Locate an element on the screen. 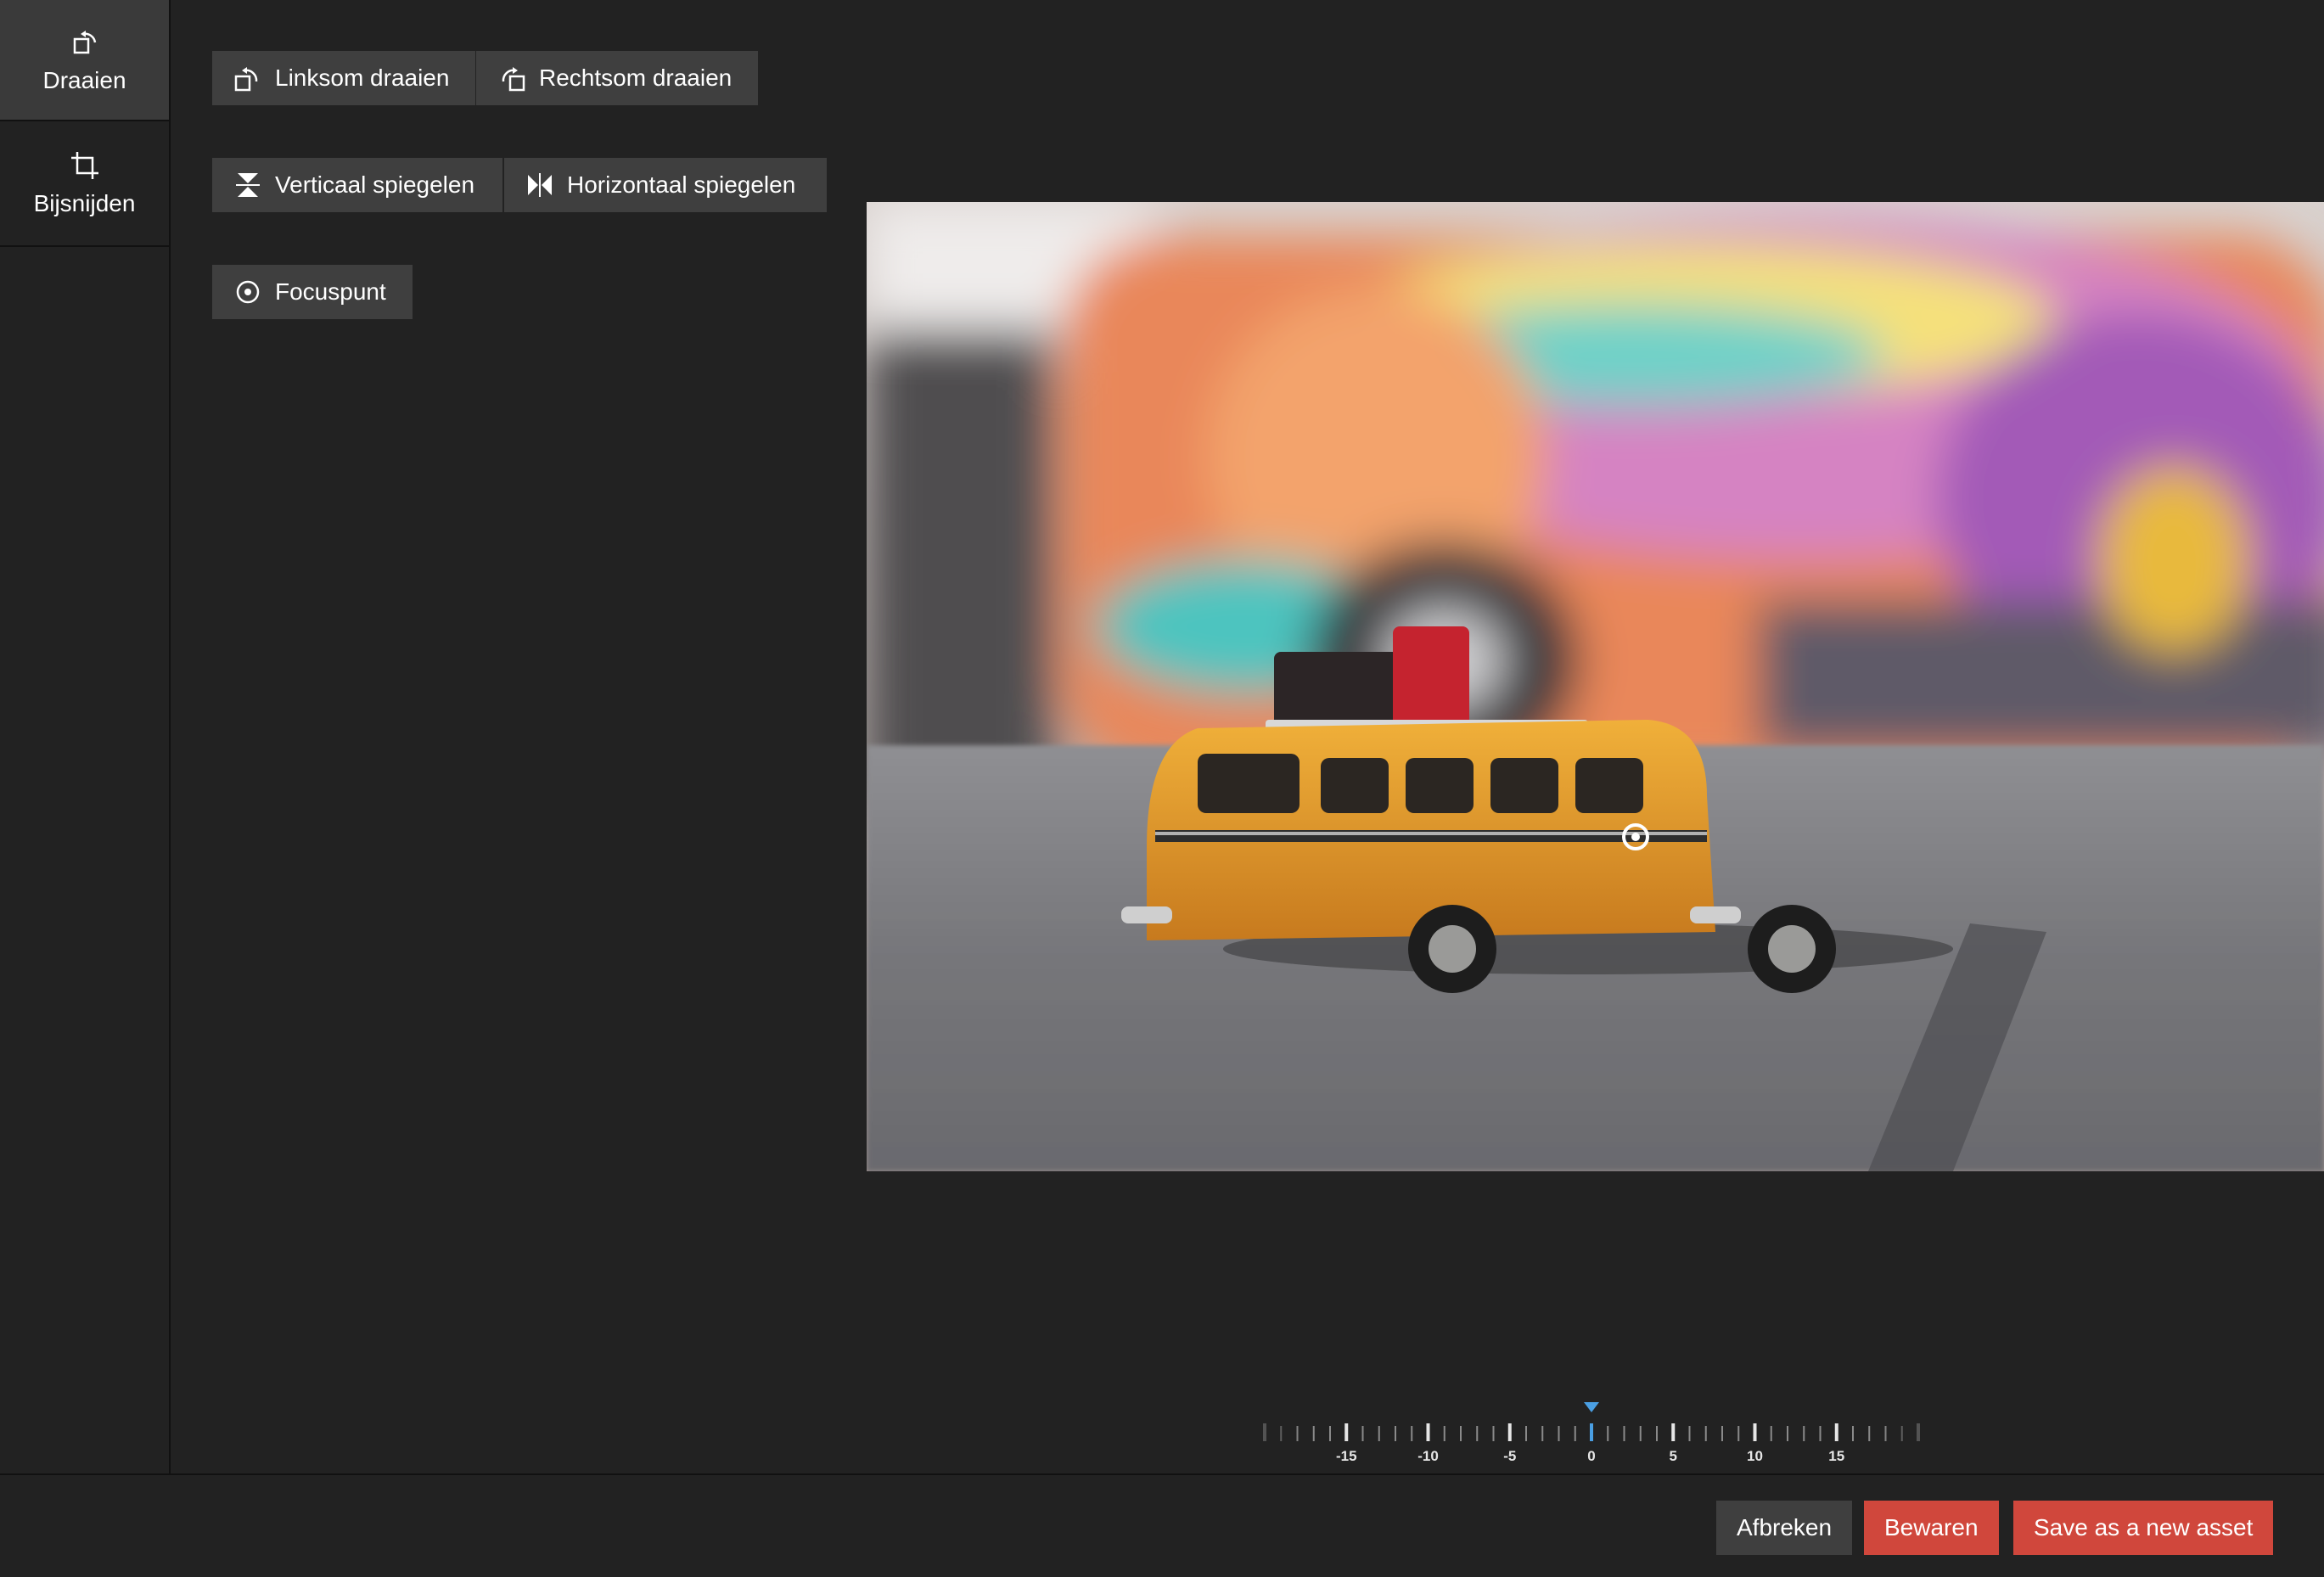 This screenshot has height=1577, width=2324. rotation-scale: -15 -10 -5 0 5 10 15 is located at coordinates (1591, 1430).